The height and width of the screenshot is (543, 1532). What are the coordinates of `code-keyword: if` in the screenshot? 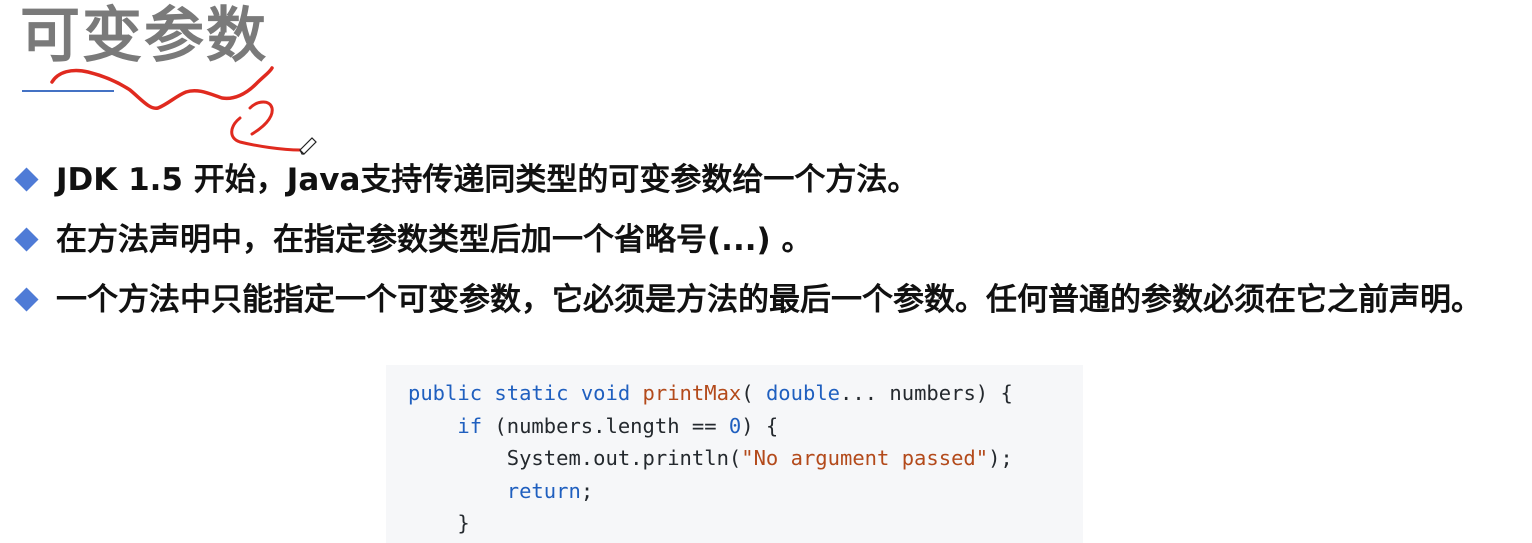 It's located at (470, 425).